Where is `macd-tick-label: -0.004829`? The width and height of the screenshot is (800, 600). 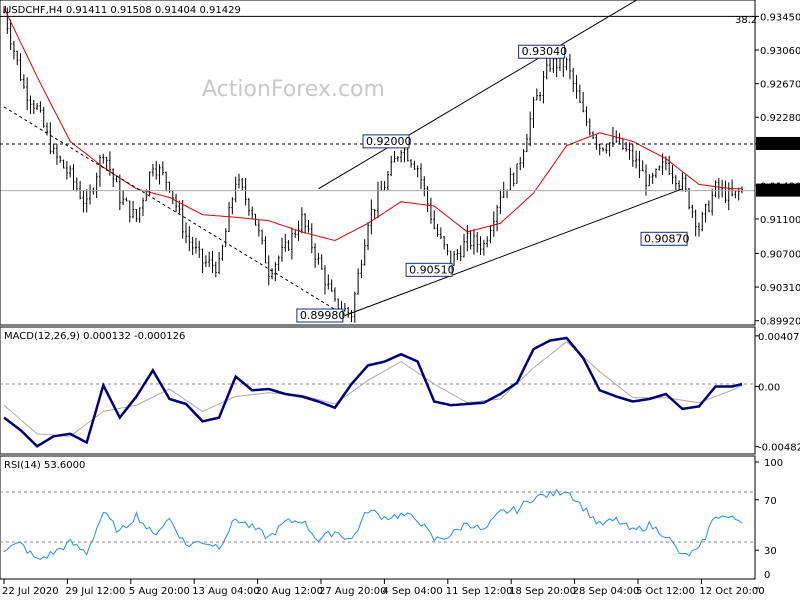
macd-tick-label: -0.004829 is located at coordinates (779, 448).